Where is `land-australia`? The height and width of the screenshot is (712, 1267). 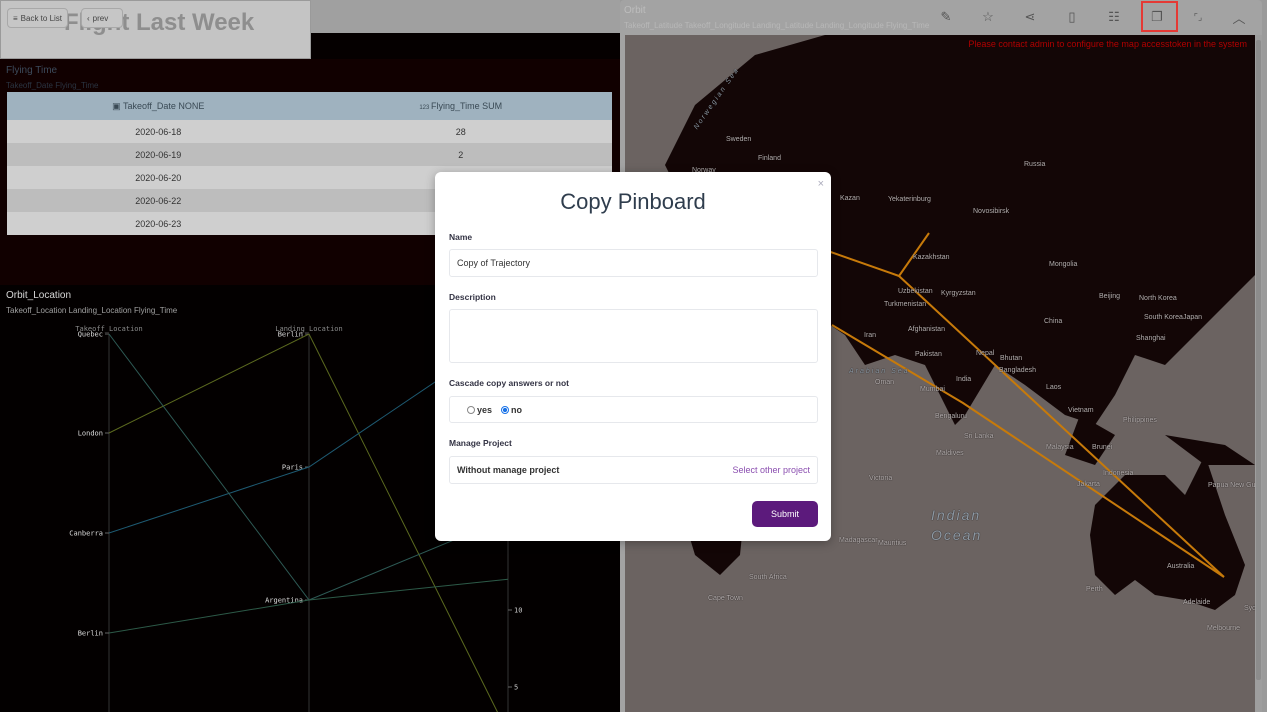 land-australia is located at coordinates (1167, 532).